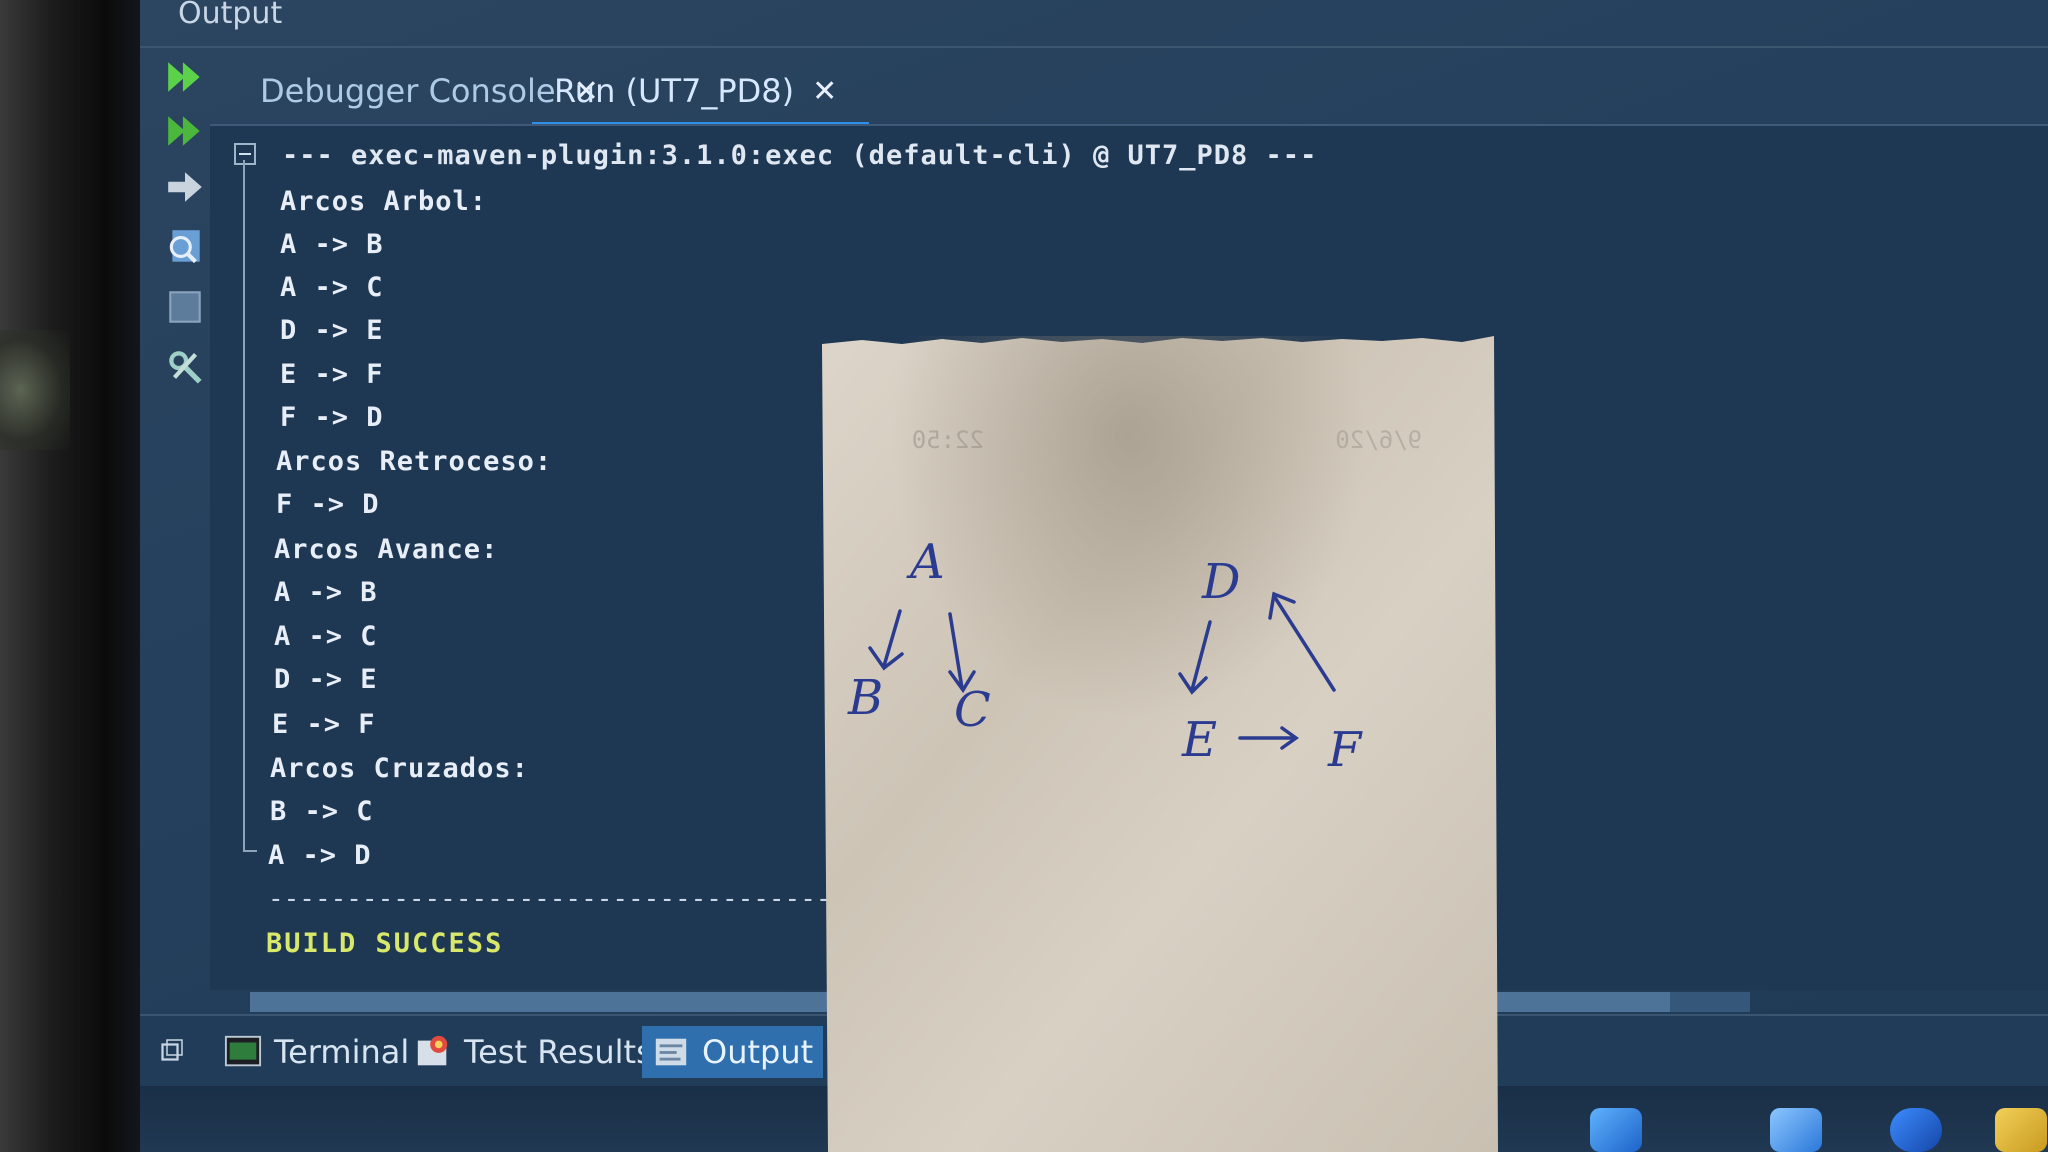 The width and height of the screenshot is (2048, 1152). I want to click on node-label: A, so click(925, 562).